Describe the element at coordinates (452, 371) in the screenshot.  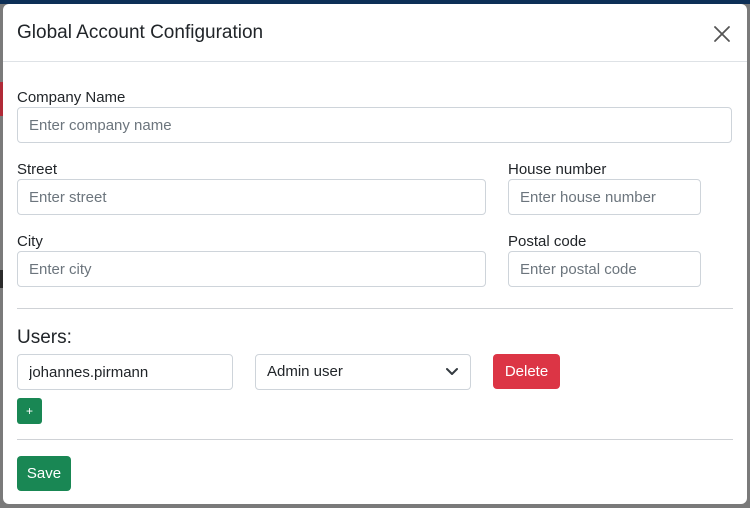
I see `chevron-down-icon` at that location.